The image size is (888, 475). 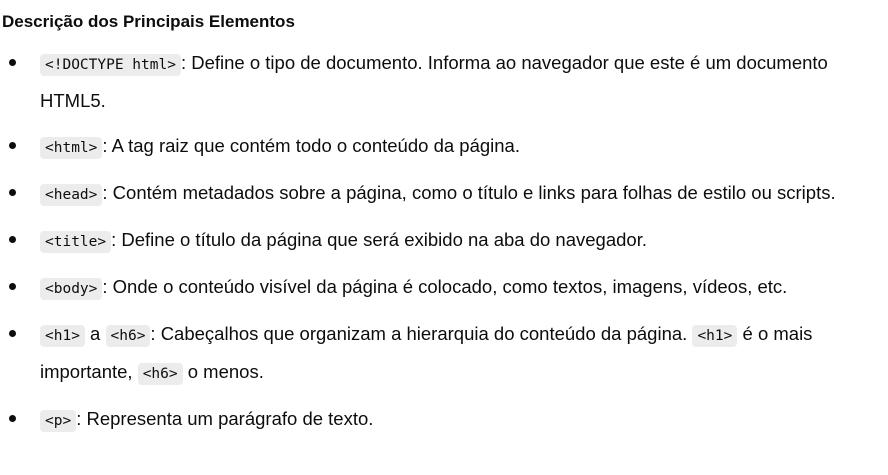 What do you see at coordinates (110, 65) in the screenshot?
I see `inline-code: <!DOCTYPE html>` at bounding box center [110, 65].